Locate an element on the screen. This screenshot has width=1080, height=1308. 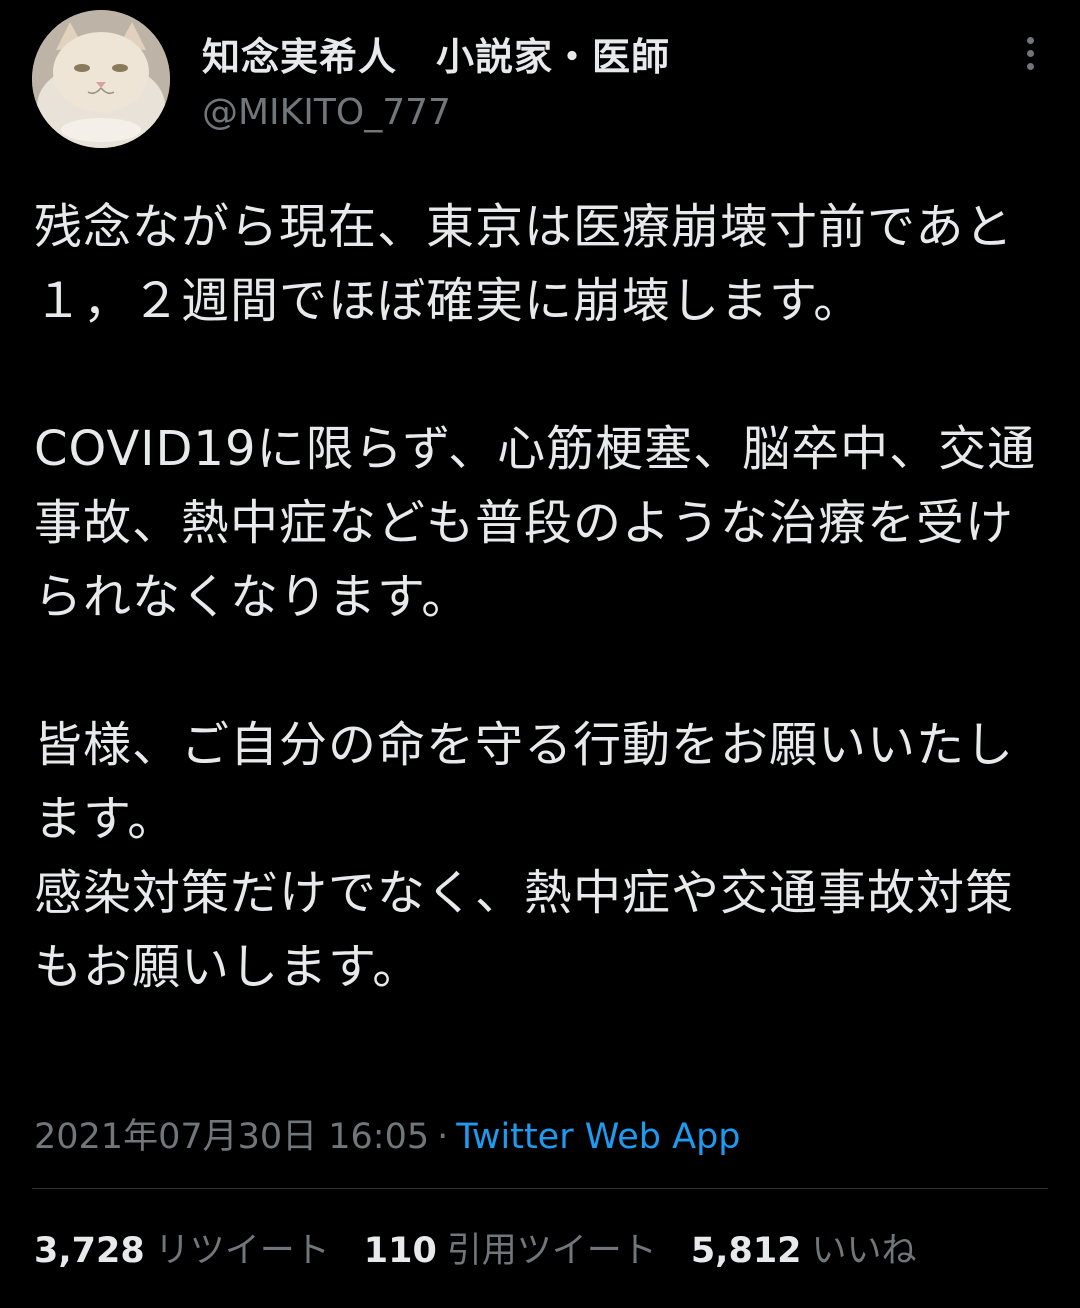
tweet-header: 知念実希人 小説家・医師 @MIKITO_777 is located at coordinates (540, 85).